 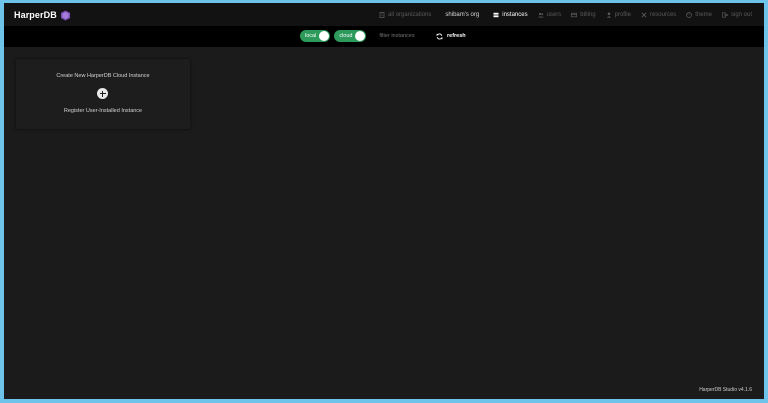 What do you see at coordinates (439, 36) in the screenshot?
I see `refresh-icon` at bounding box center [439, 36].